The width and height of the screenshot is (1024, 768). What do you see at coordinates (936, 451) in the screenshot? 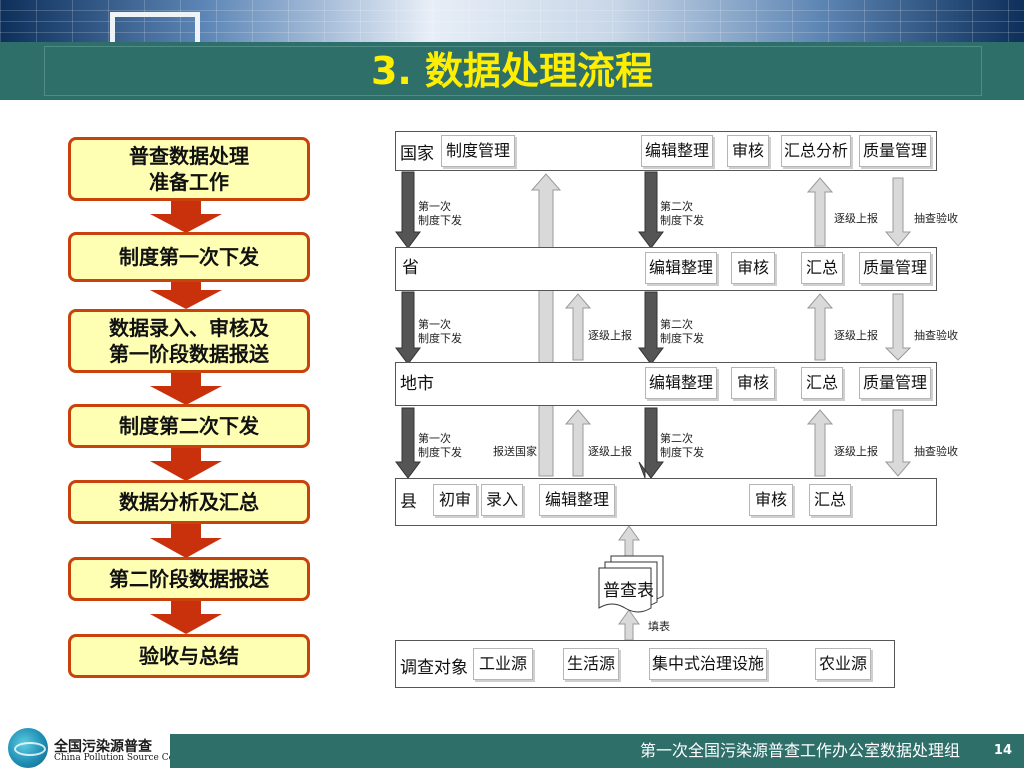
I see `label-spot-check-3: 抽查验收` at bounding box center [936, 451].